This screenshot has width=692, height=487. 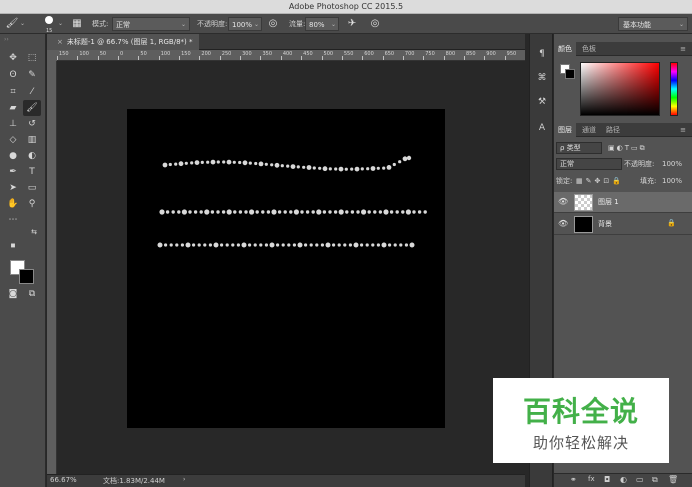 What do you see at coordinates (600, 181) in the screenshot?
I see `lock-options-icons: ▦✎✥⊡🔒` at bounding box center [600, 181].